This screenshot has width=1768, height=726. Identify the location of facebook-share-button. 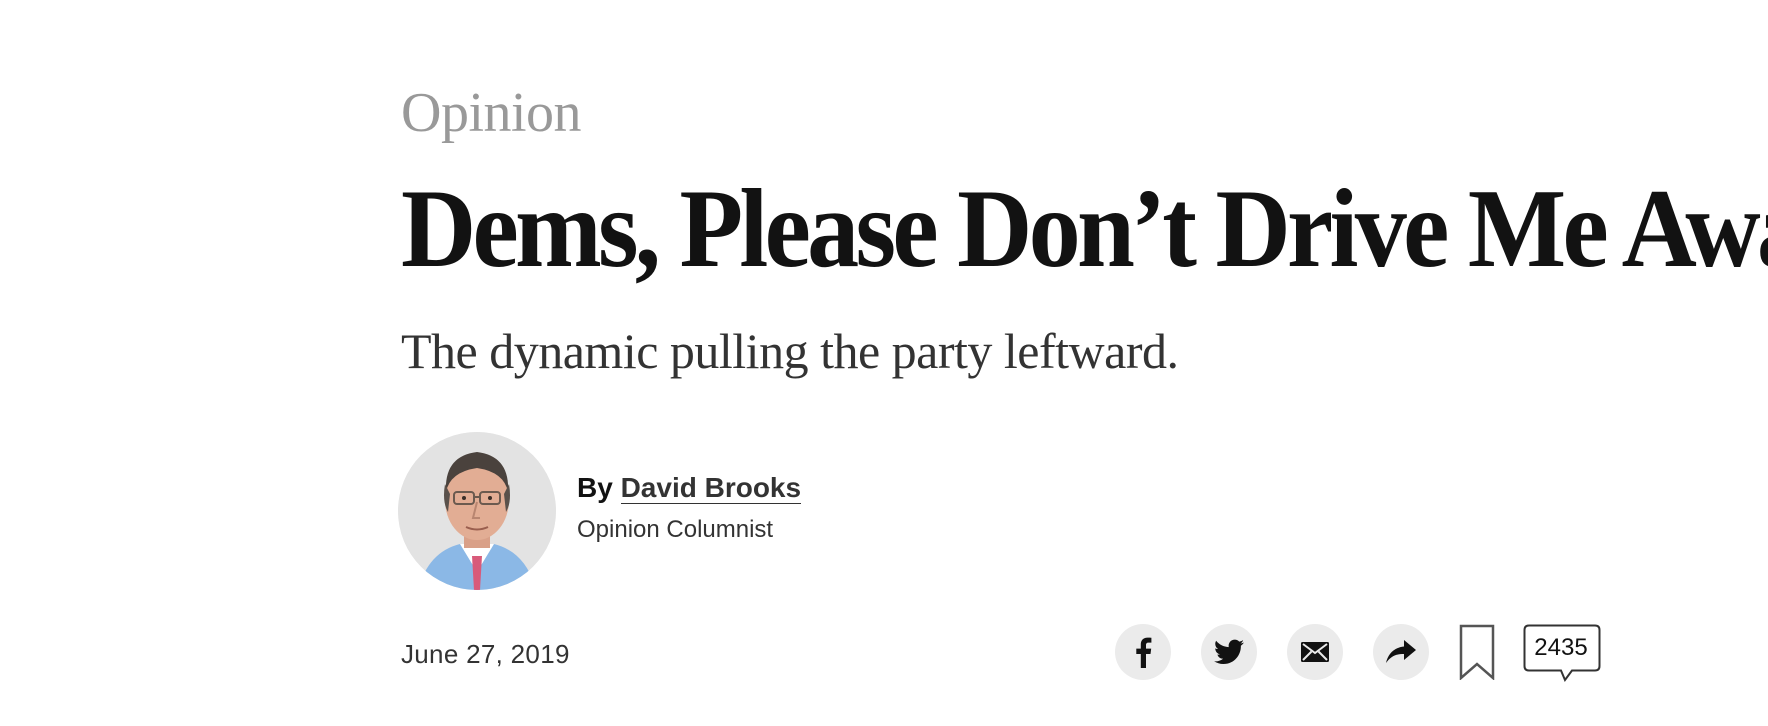
(1143, 652).